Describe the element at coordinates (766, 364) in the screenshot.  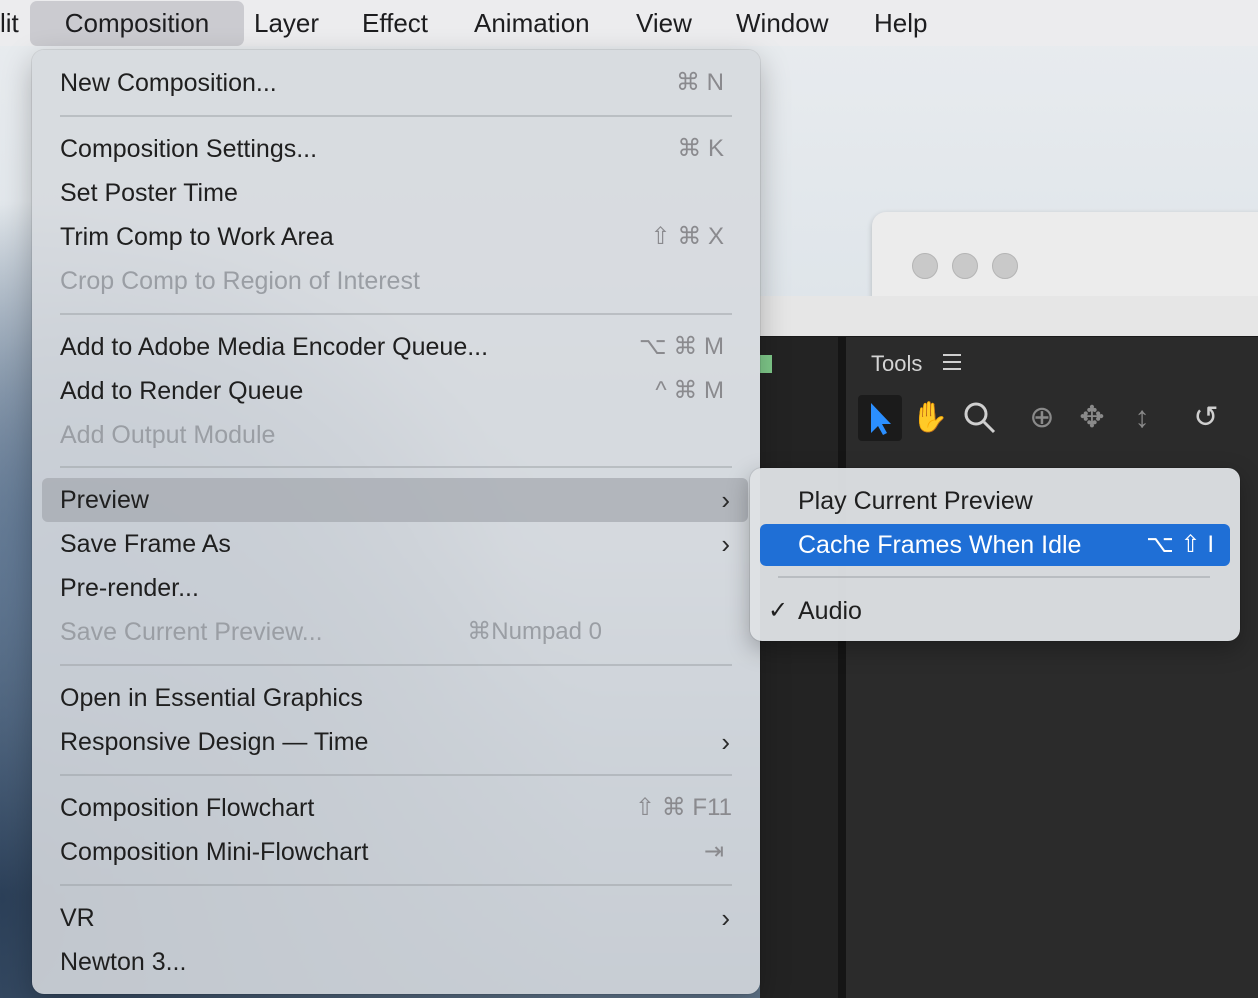
I see `color-label-swatch` at that location.